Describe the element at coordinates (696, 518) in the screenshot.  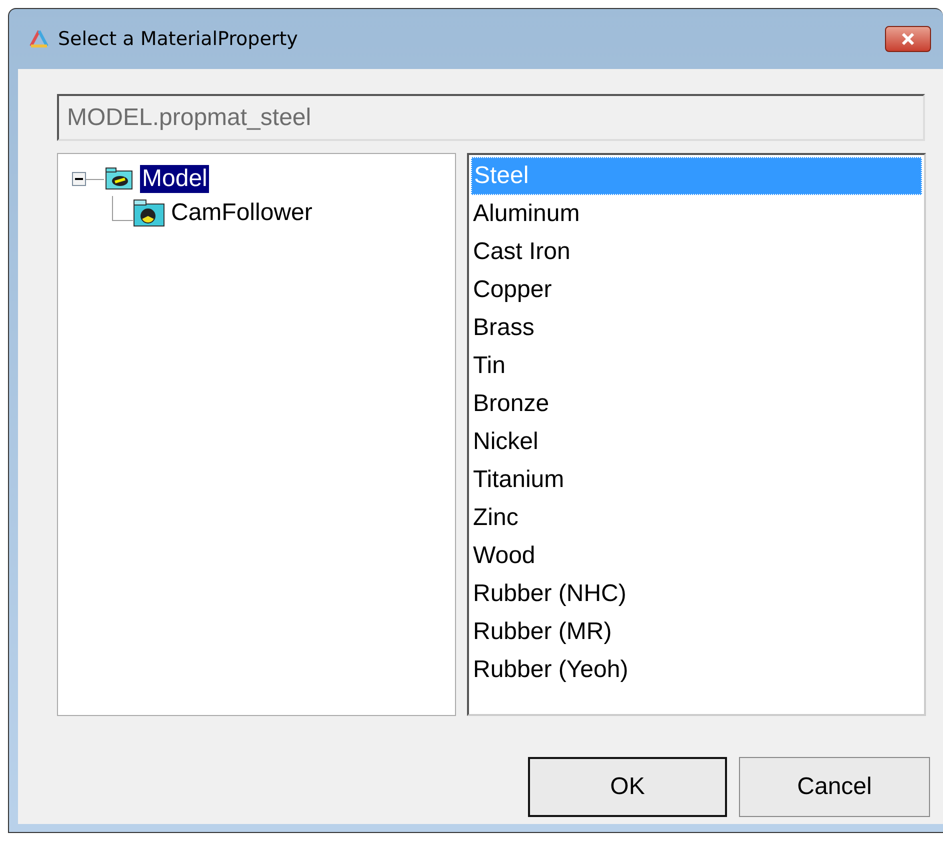
I see `list-item: Zinc` at that location.